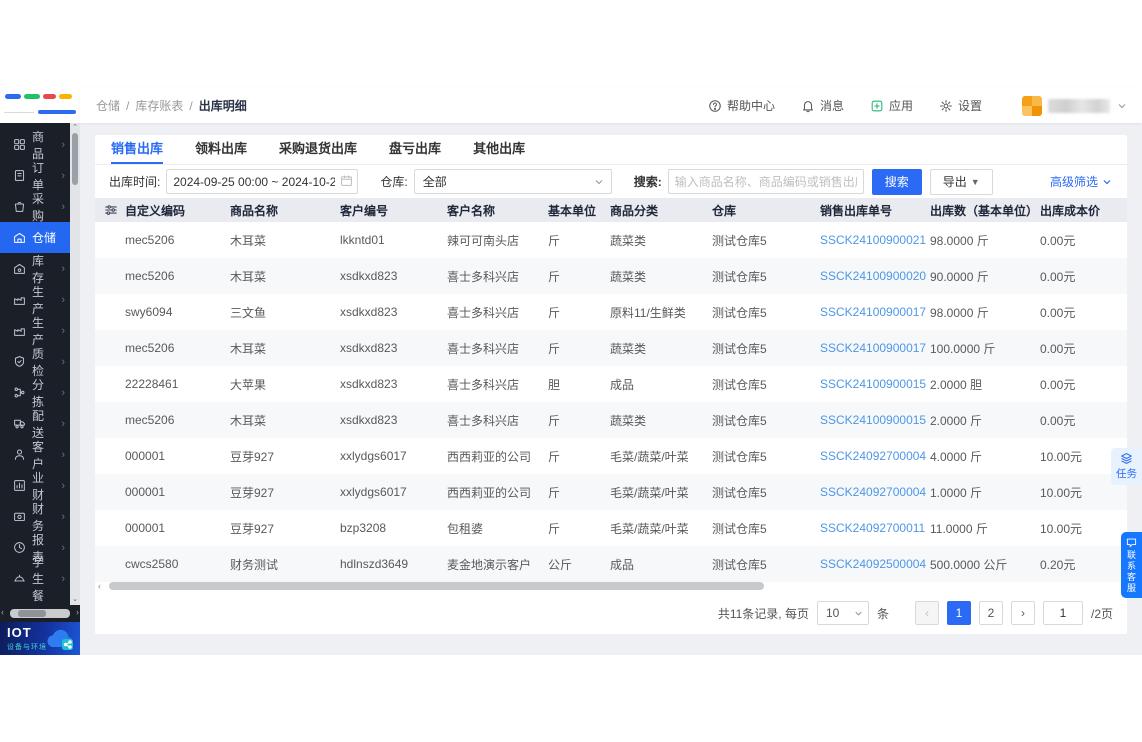 The width and height of the screenshot is (1142, 742). Describe the element at coordinates (822, 105) in the screenshot. I see `messages-button: 消息` at that location.